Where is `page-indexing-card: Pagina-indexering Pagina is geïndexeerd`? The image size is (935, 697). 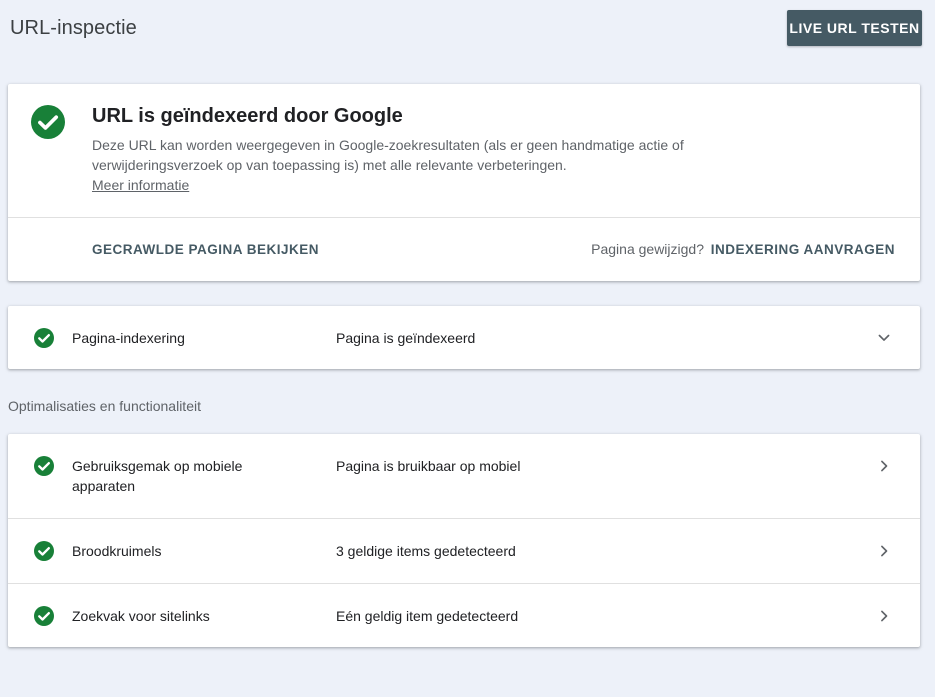
page-indexing-card: Pagina-indexering Pagina is geïndexeerd is located at coordinates (464, 337).